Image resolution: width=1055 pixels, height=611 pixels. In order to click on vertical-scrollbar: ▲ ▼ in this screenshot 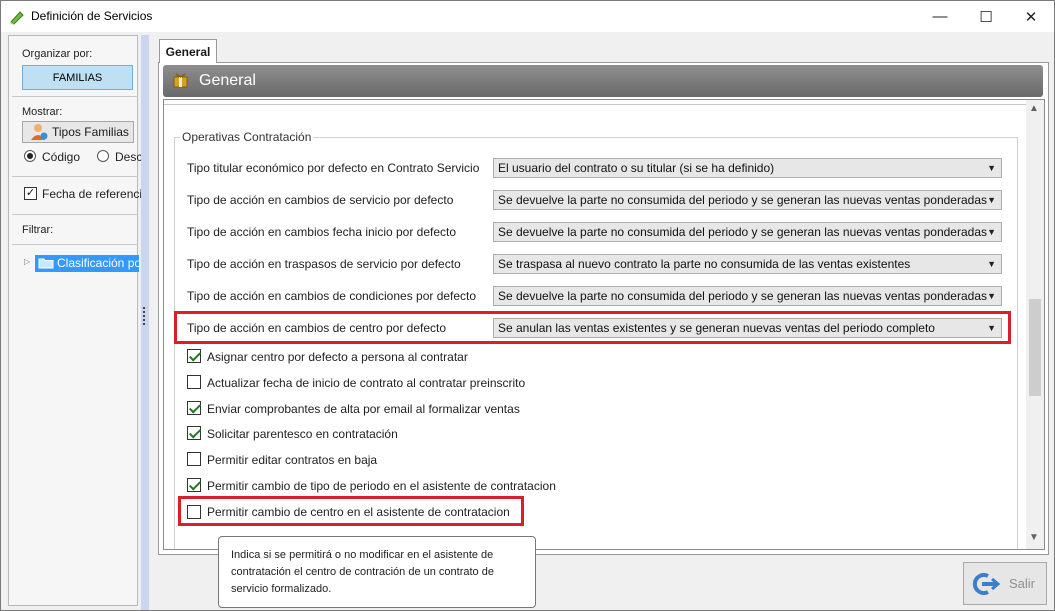, I will do `click(1035, 324)`.